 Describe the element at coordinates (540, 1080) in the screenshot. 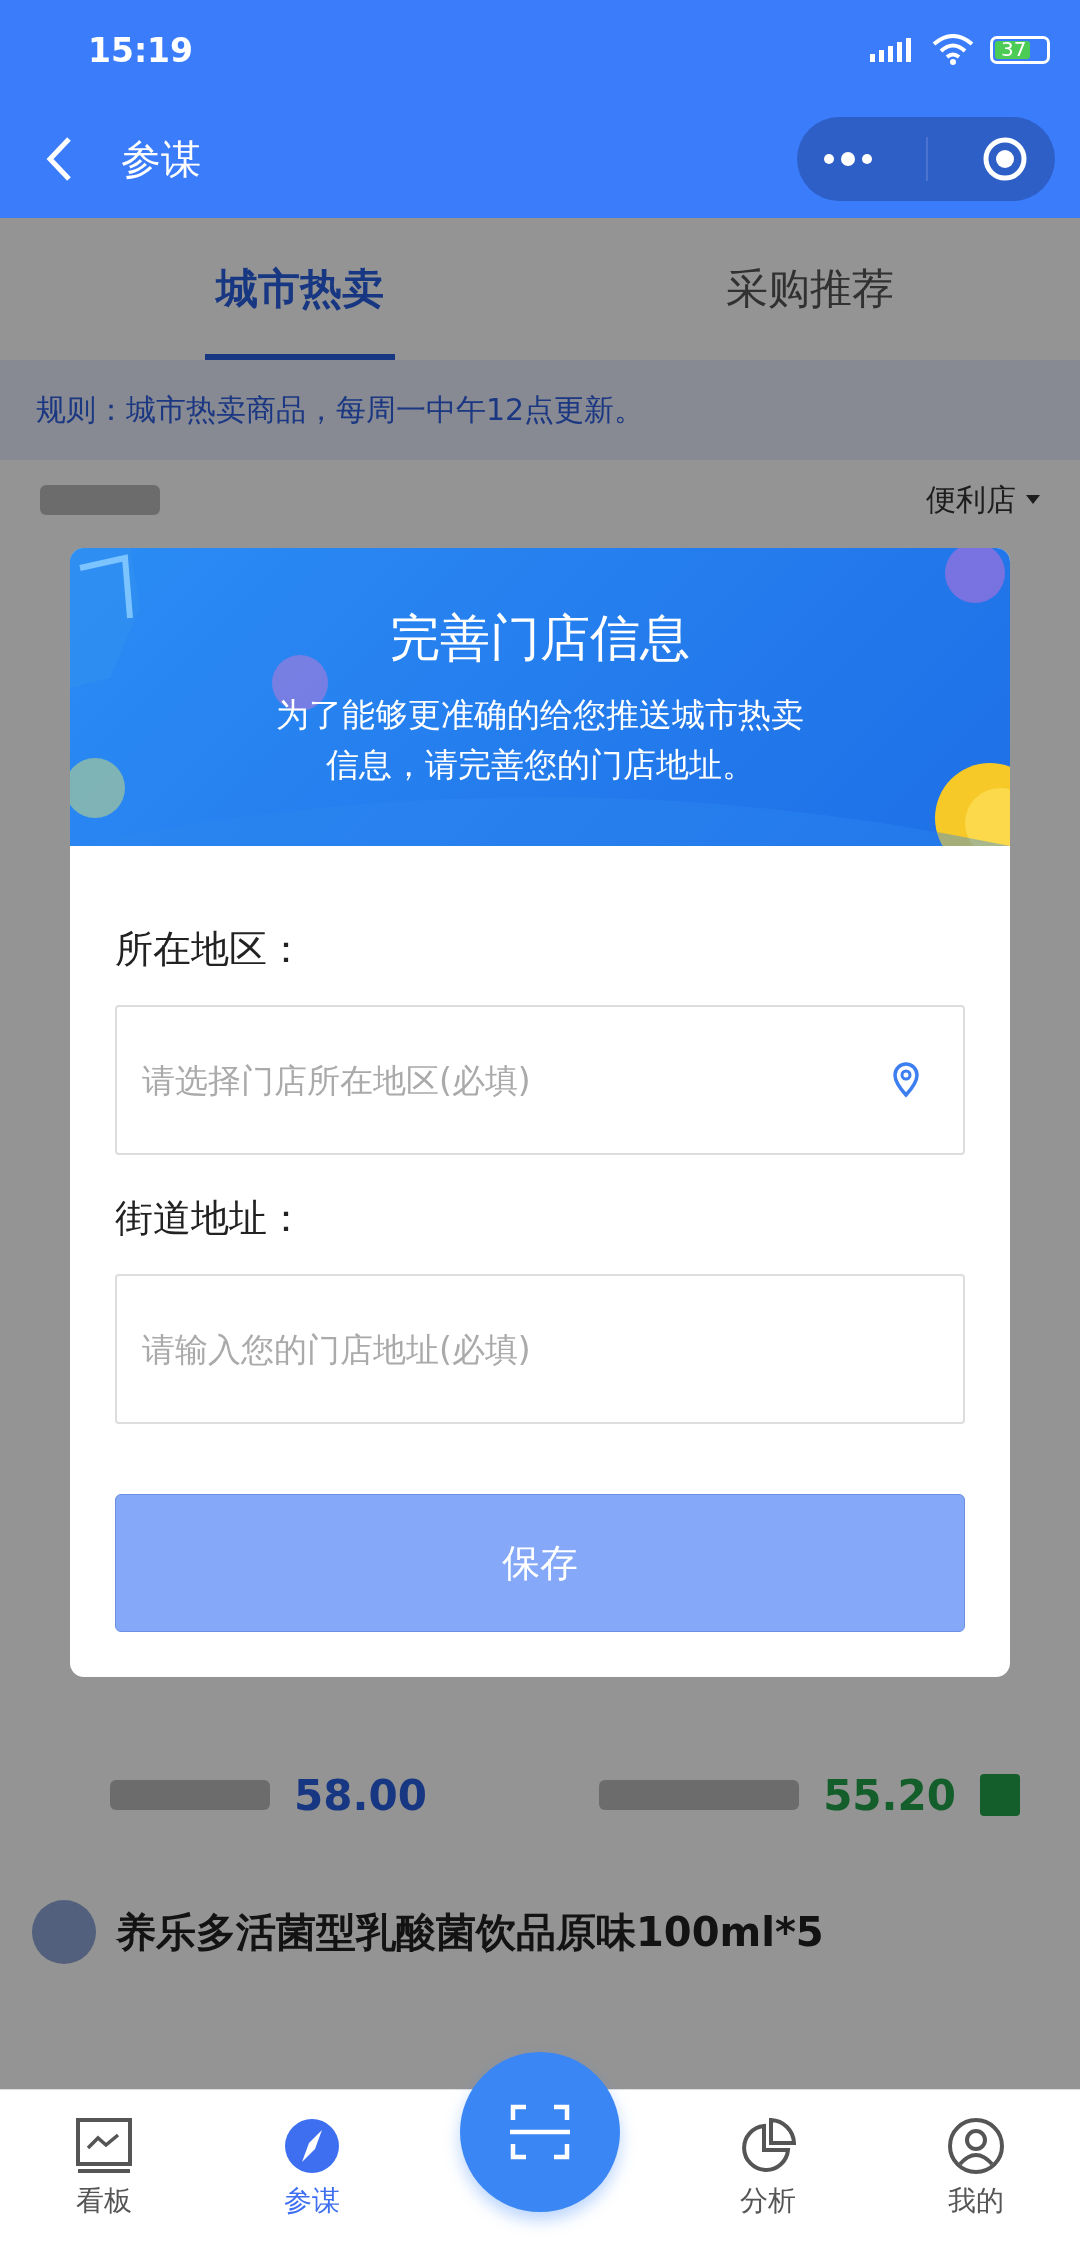

I see `region-field: 请选择门店所在地区(必填)` at that location.